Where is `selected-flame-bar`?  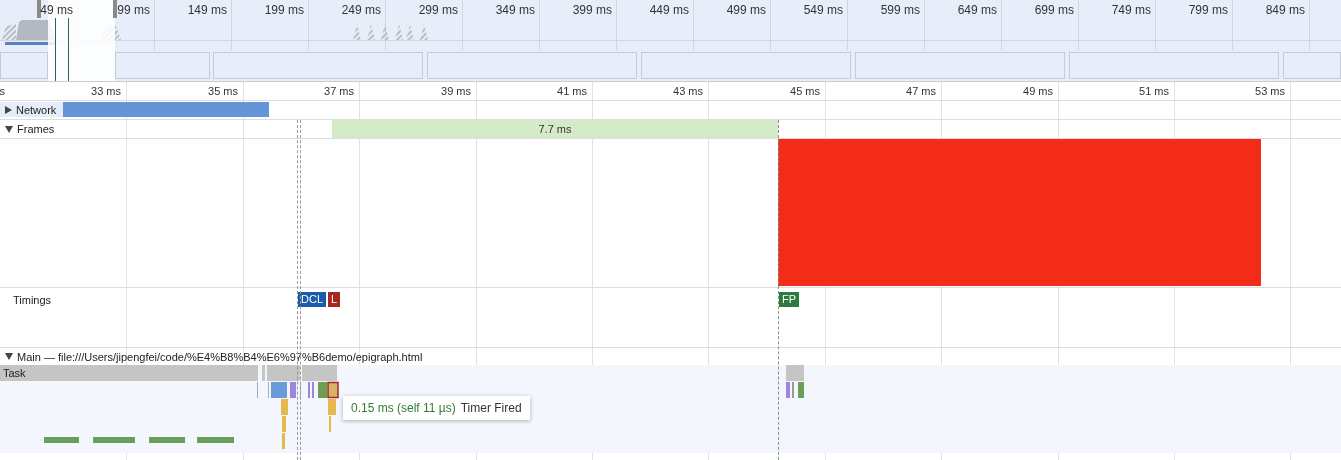 selected-flame-bar is located at coordinates (333, 390).